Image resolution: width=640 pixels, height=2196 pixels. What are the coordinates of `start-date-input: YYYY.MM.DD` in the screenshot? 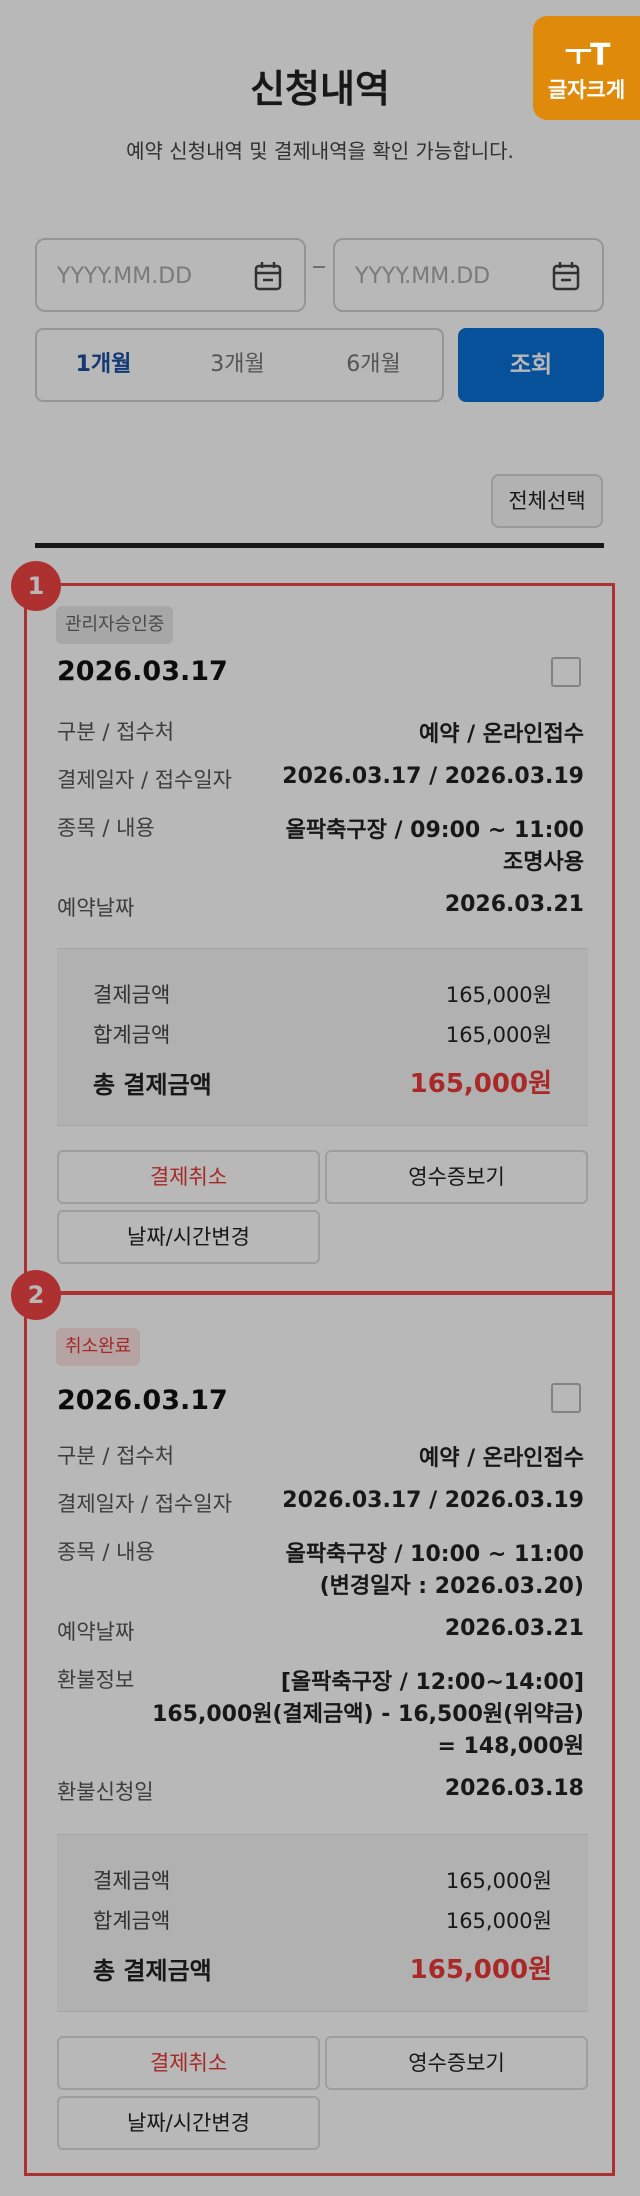 It's located at (170, 275).